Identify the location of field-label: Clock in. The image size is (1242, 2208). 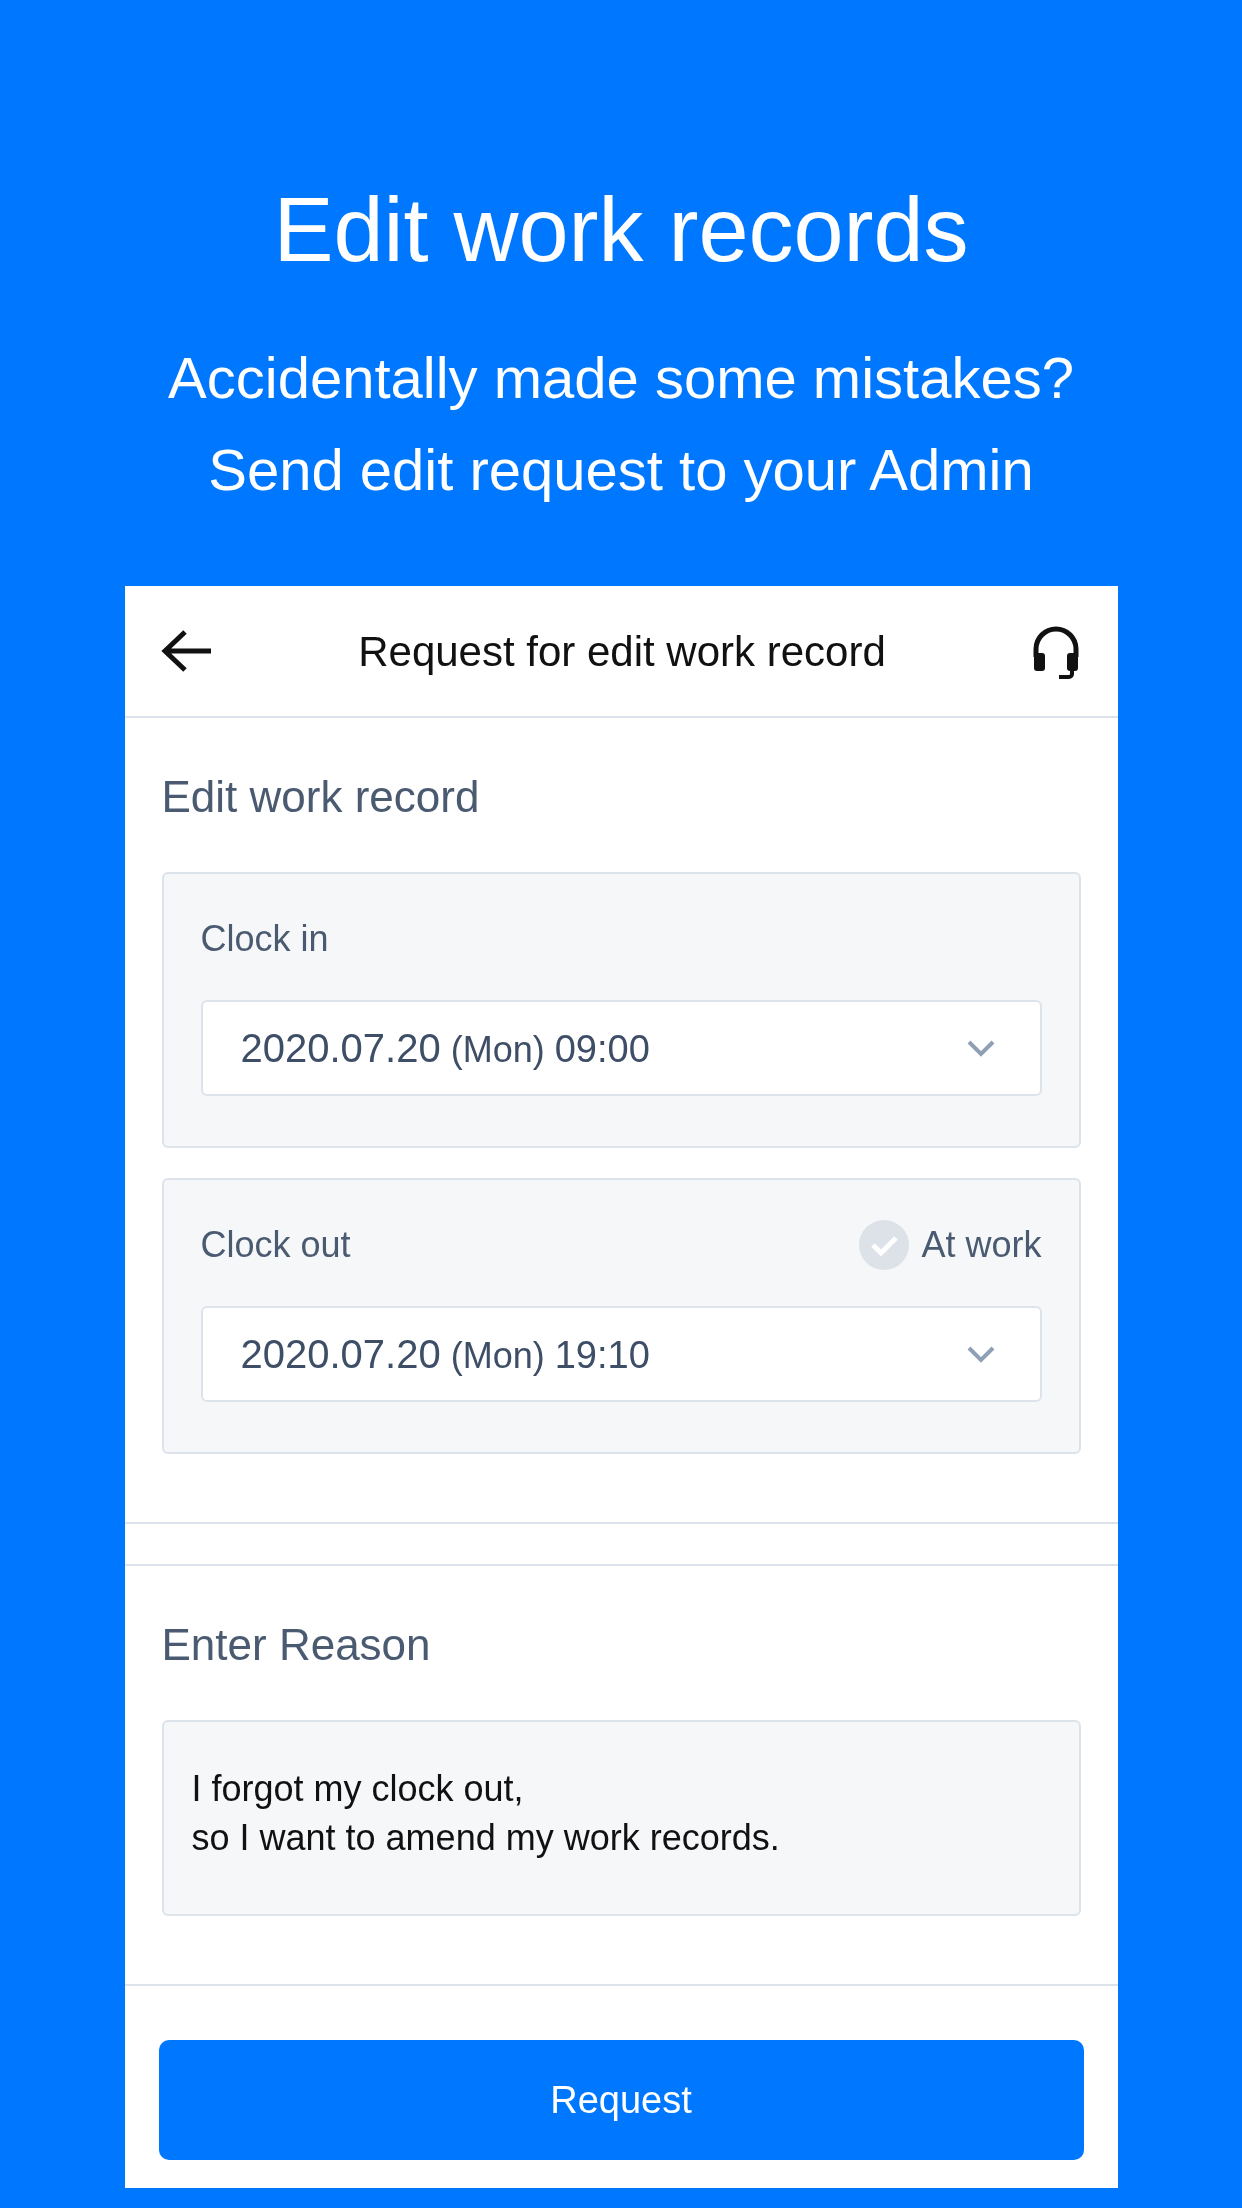
(264, 939).